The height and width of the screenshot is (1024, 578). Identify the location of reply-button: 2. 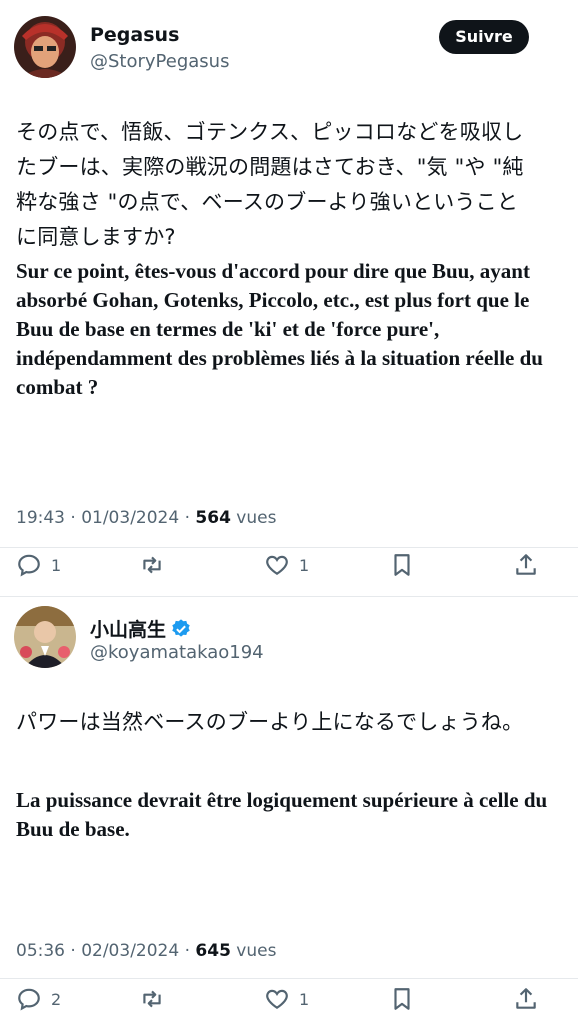
(38, 999).